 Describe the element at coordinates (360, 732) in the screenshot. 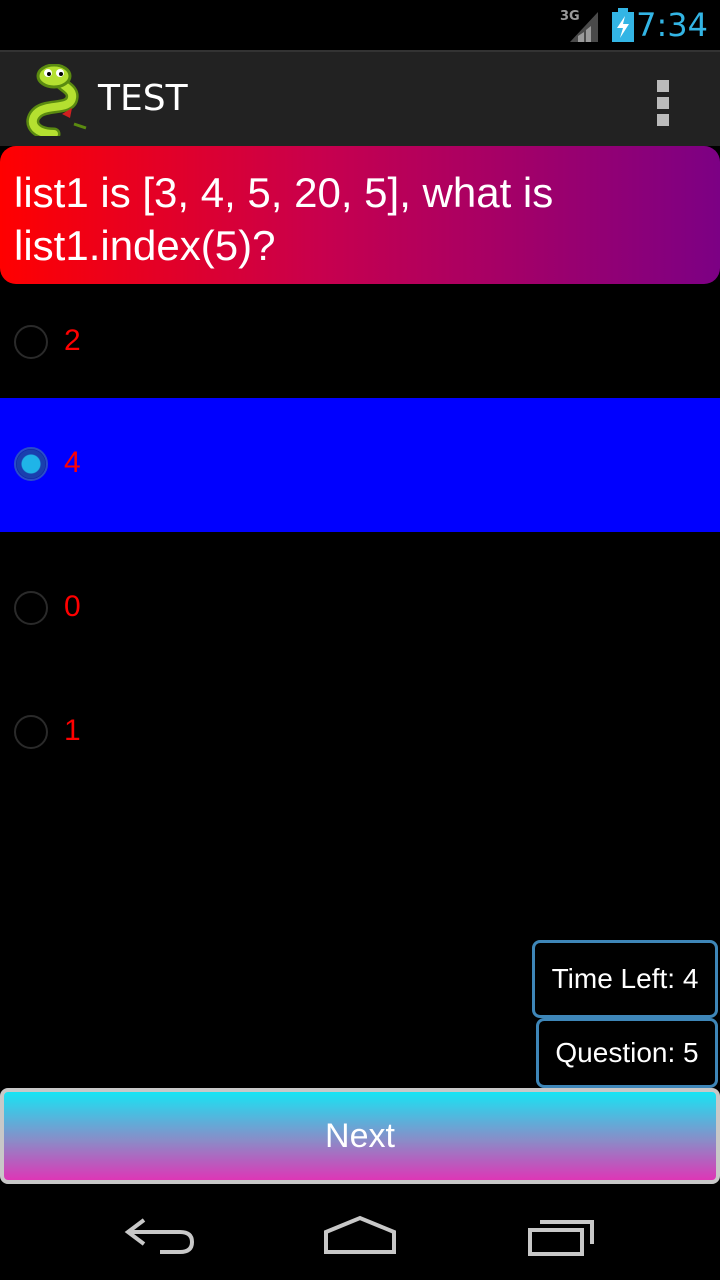

I see `answer-option-4: 1` at that location.